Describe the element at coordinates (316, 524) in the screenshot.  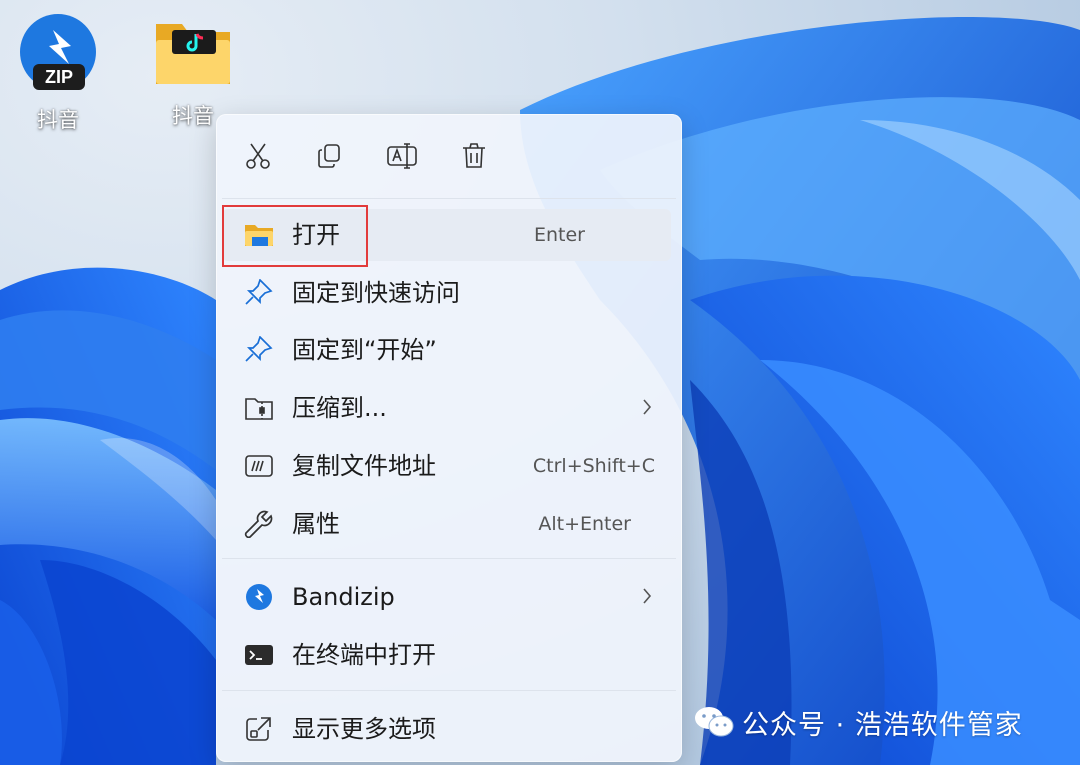
I see `menu-item-label: 属性` at that location.